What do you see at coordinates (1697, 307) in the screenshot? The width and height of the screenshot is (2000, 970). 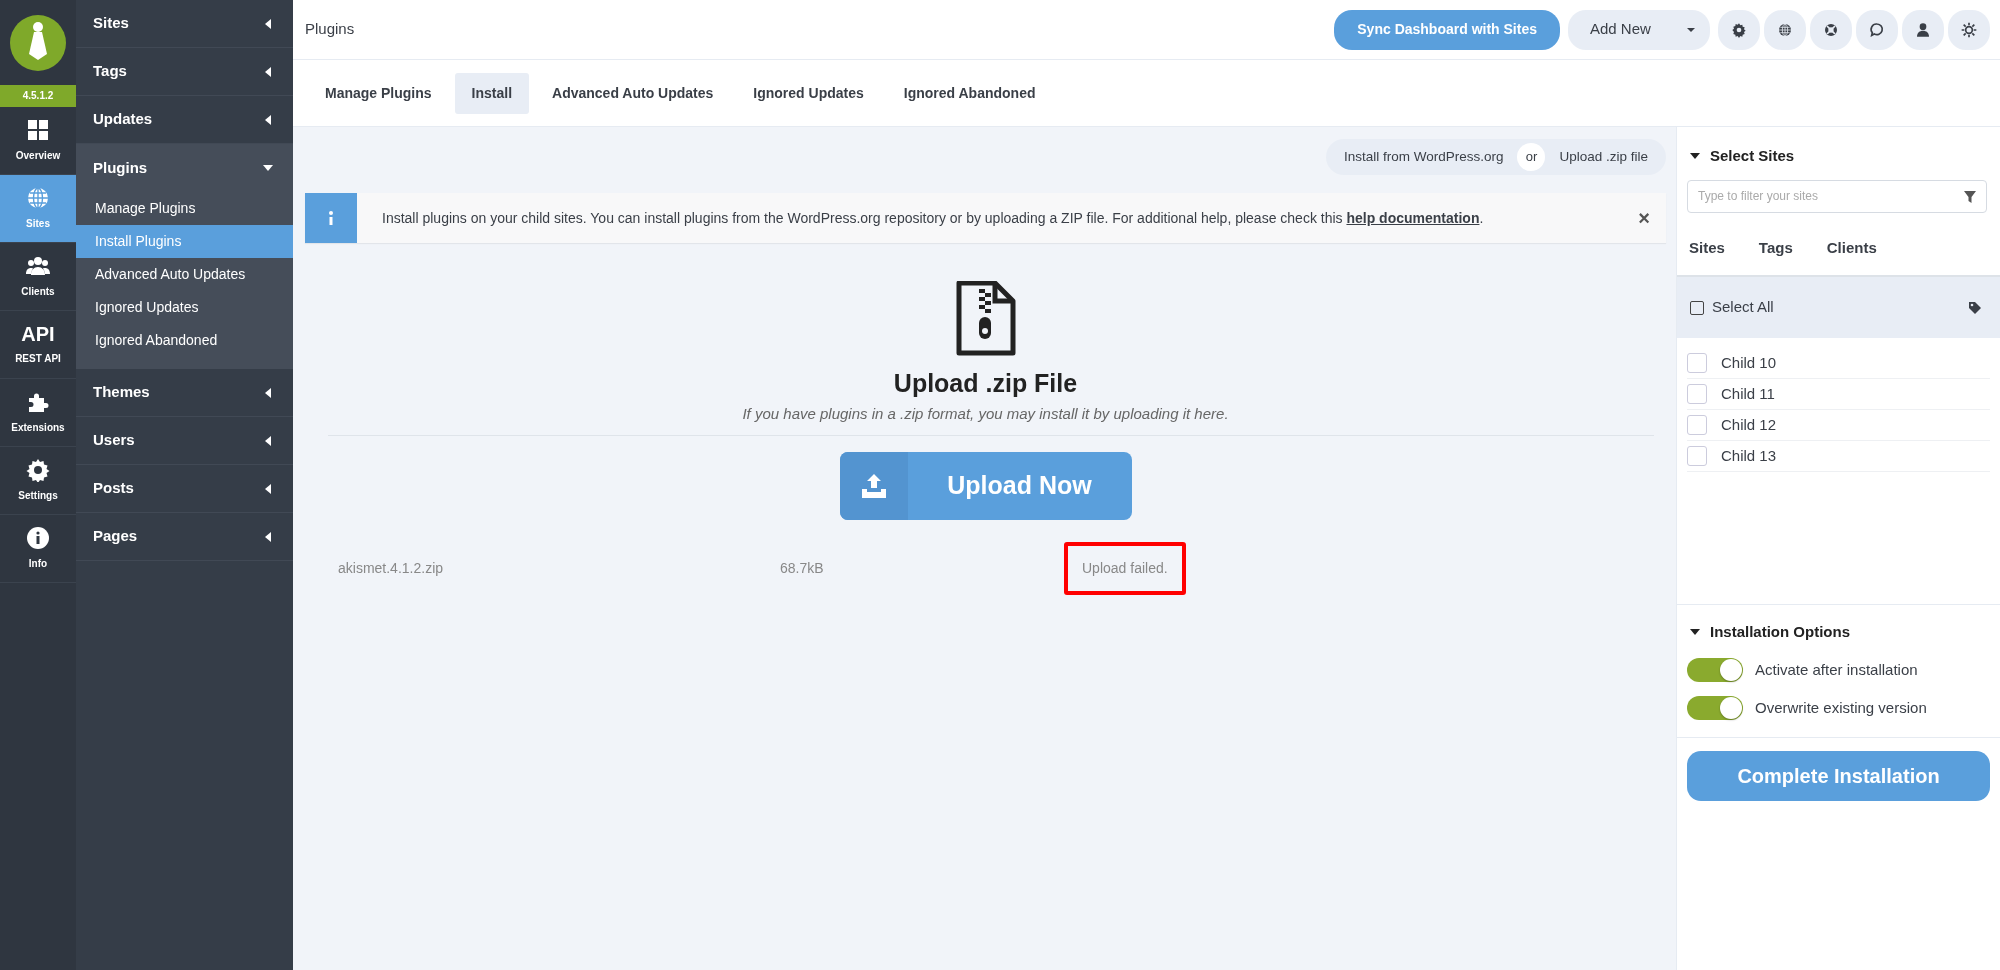 I see `checkbox` at bounding box center [1697, 307].